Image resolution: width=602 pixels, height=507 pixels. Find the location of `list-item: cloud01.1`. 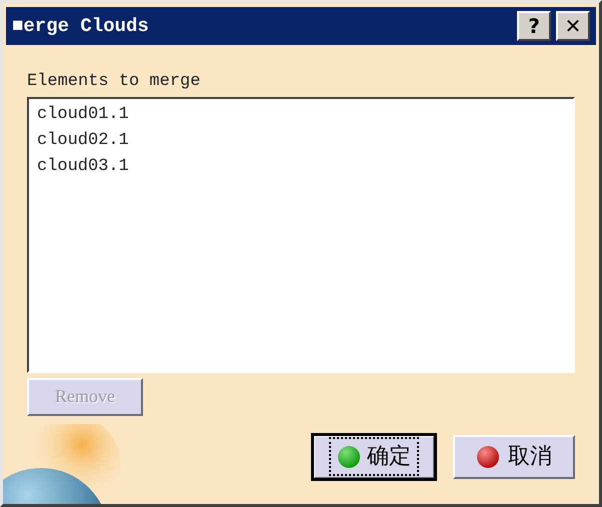

list-item: cloud01.1 is located at coordinates (301, 115).